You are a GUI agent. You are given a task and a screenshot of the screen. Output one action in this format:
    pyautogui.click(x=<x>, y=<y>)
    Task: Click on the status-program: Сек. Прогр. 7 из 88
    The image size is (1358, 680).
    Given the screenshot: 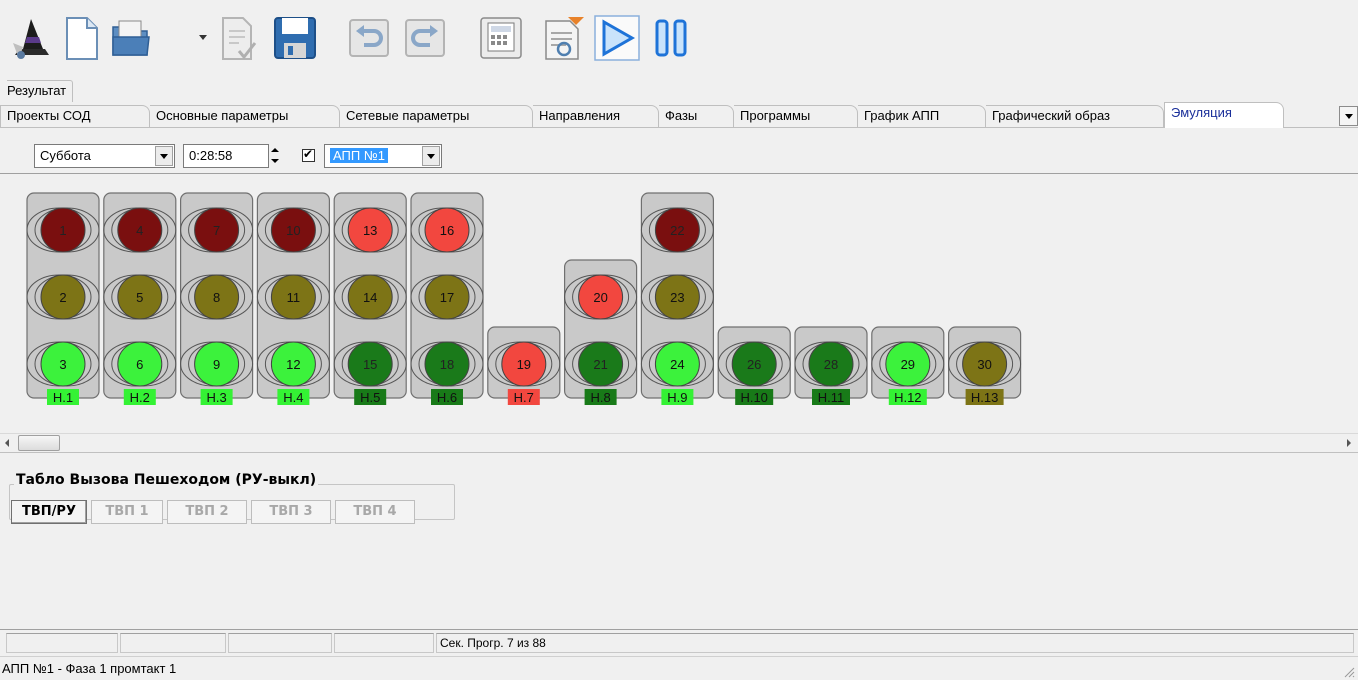 What is the action you would take?
    pyautogui.click(x=895, y=643)
    